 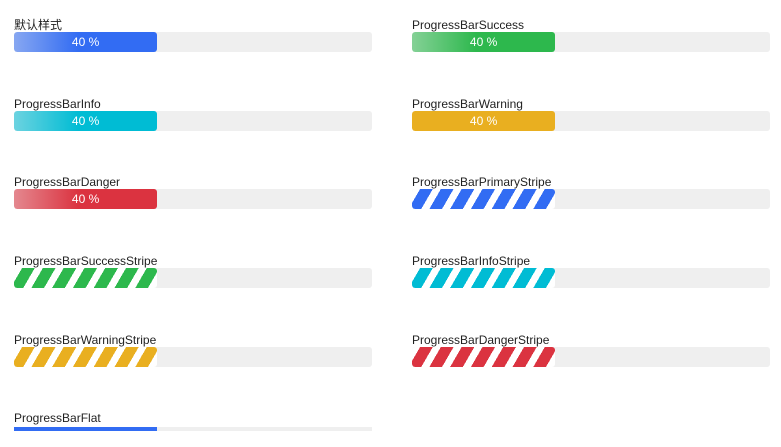 What do you see at coordinates (193, 429) in the screenshot?
I see `progress-flat-track` at bounding box center [193, 429].